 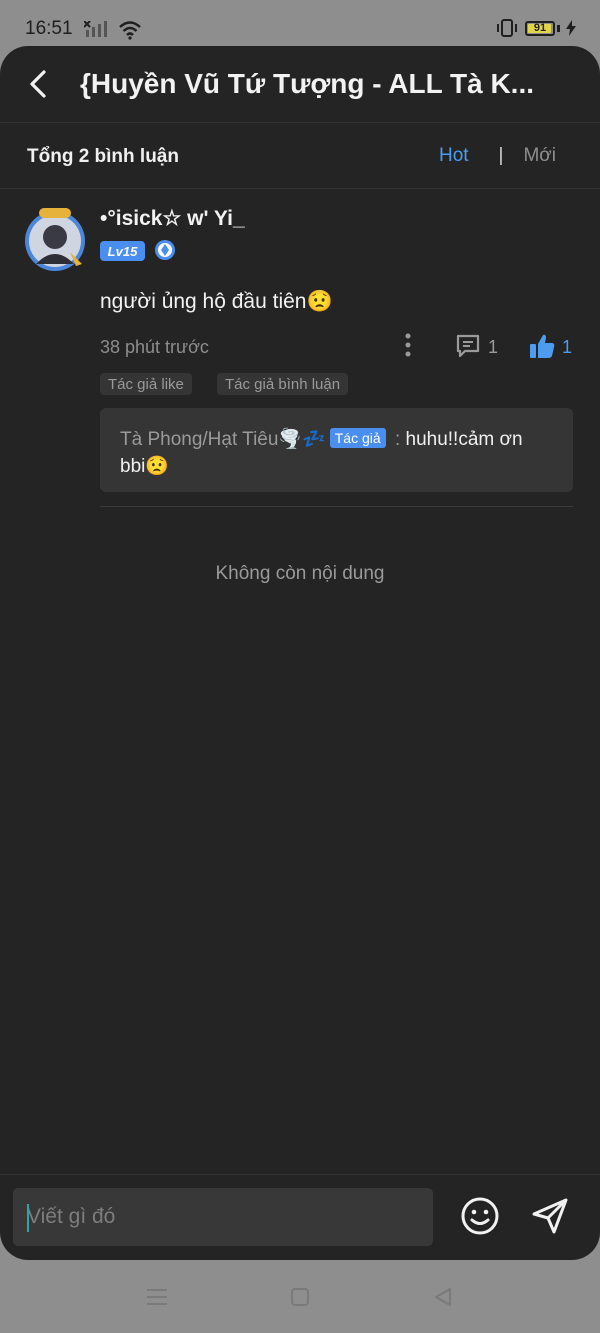 I want to click on thumbs-up-icon, so click(x=542, y=346).